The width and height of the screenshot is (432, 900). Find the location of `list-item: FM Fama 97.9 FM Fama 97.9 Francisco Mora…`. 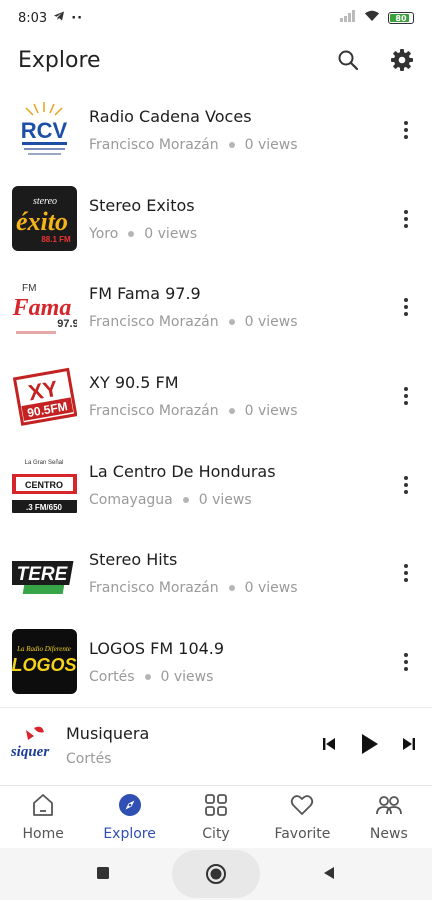

list-item: FM Fama 97.9 FM Fama 97.9 Francisco Mora… is located at coordinates (216, 307).